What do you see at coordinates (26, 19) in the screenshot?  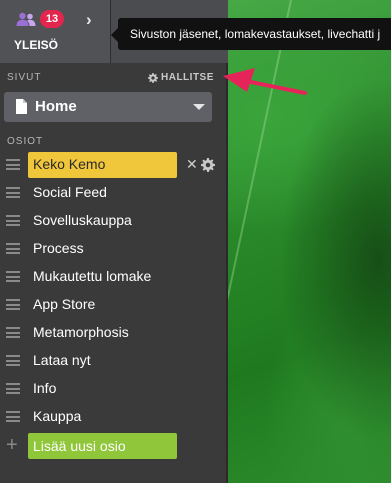 I see `people-icon` at bounding box center [26, 19].